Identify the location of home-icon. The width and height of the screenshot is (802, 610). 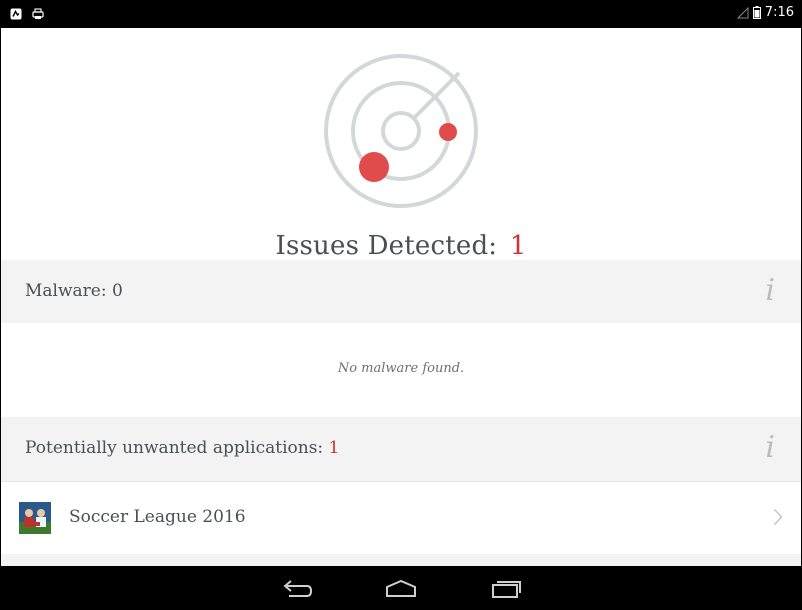
(401, 588).